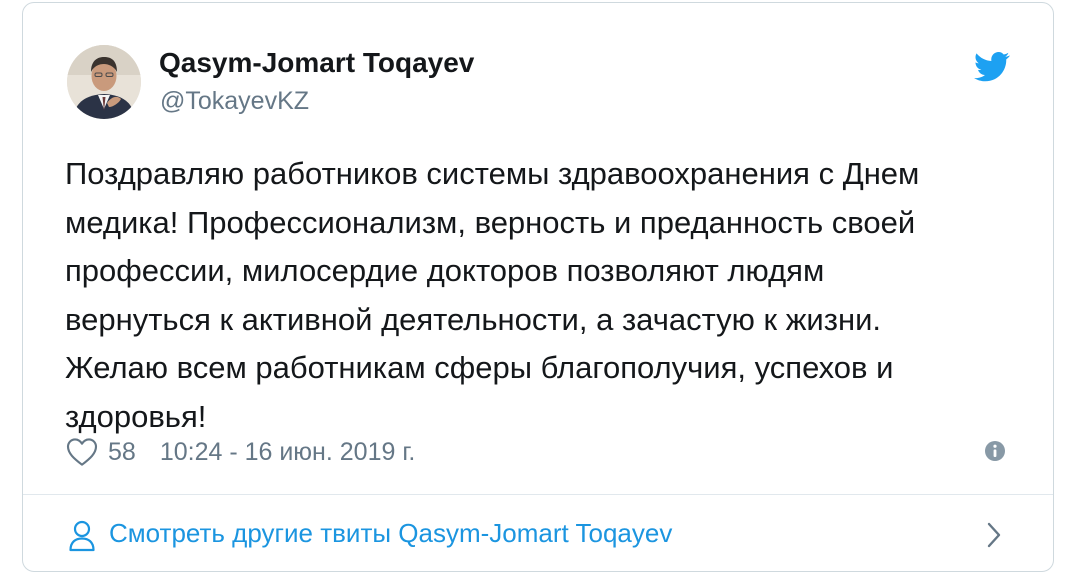 Image resolution: width=1080 pixels, height=577 pixels. I want to click on heart-icon, so click(82, 452).